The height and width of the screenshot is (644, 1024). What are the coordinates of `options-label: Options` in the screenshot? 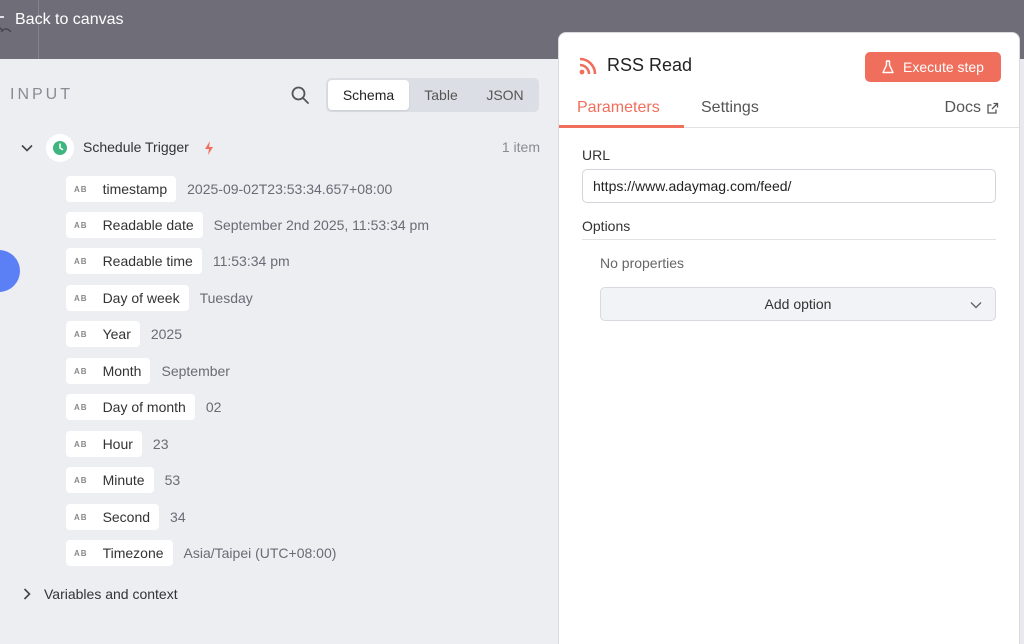 It's located at (606, 226).